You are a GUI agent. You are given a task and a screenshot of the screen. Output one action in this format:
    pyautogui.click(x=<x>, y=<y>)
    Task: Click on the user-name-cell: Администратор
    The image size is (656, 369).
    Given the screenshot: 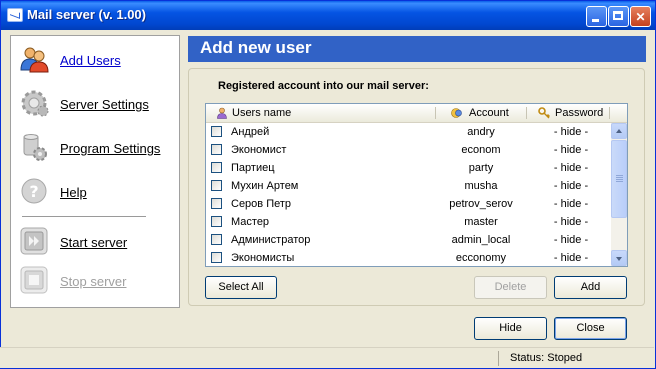 What is the action you would take?
    pyautogui.click(x=271, y=240)
    